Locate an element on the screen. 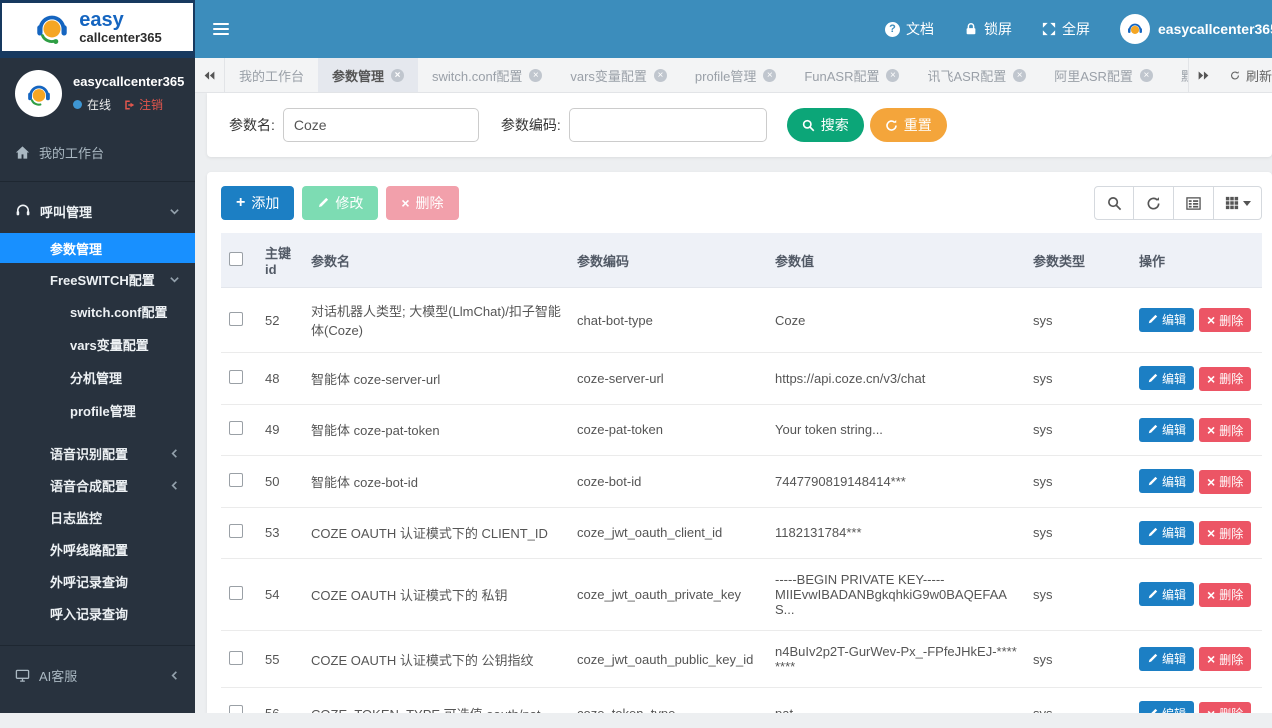 The width and height of the screenshot is (1272, 728). modify-button: 修改 is located at coordinates (340, 203).